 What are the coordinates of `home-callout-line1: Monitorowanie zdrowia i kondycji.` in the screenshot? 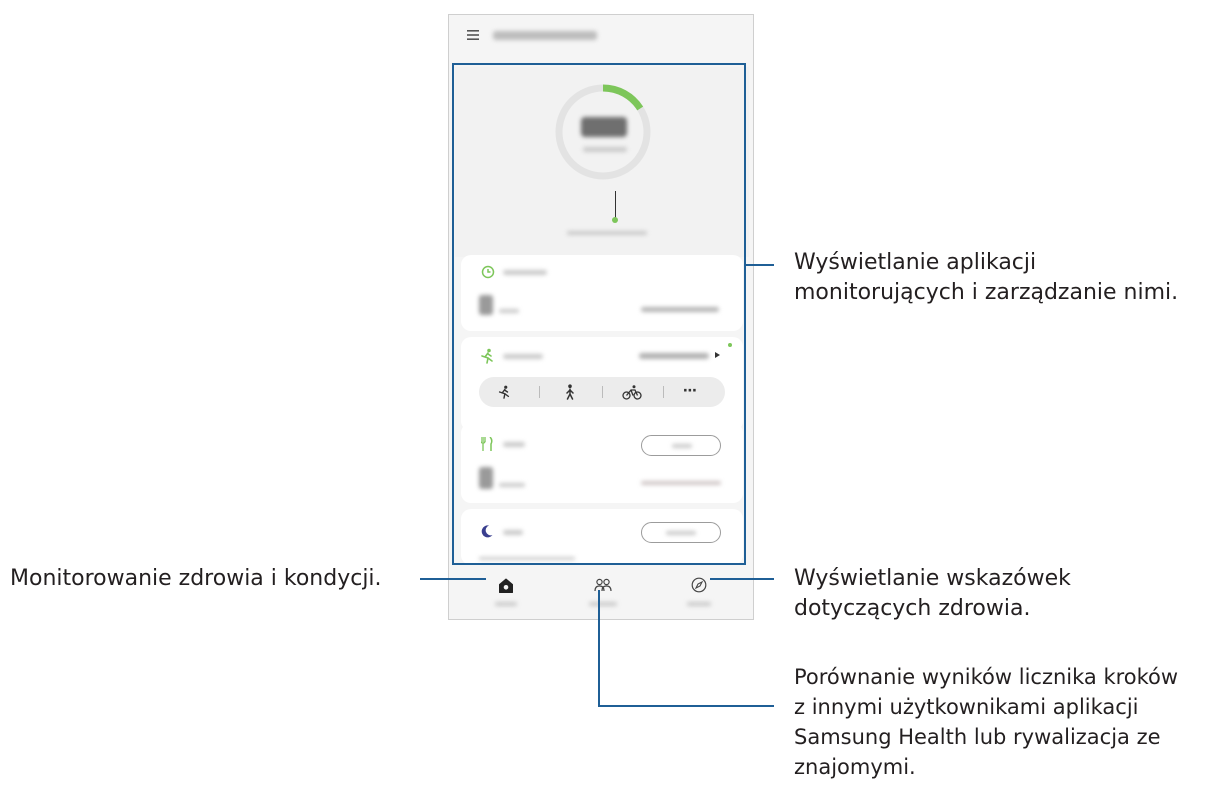 It's located at (196, 578).